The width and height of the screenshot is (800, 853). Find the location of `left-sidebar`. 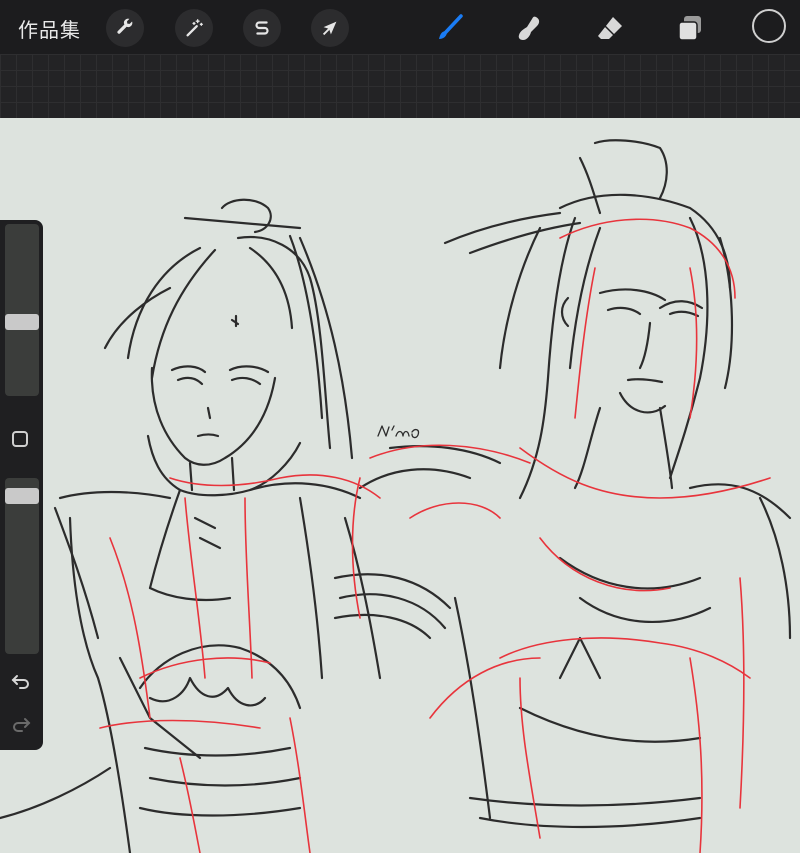

left-sidebar is located at coordinates (21, 485).